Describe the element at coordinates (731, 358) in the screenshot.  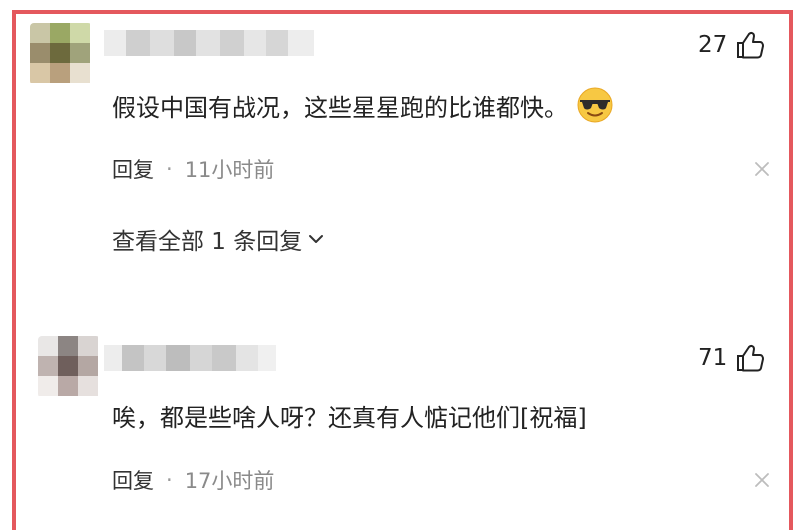
I see `like-button: 71` at that location.